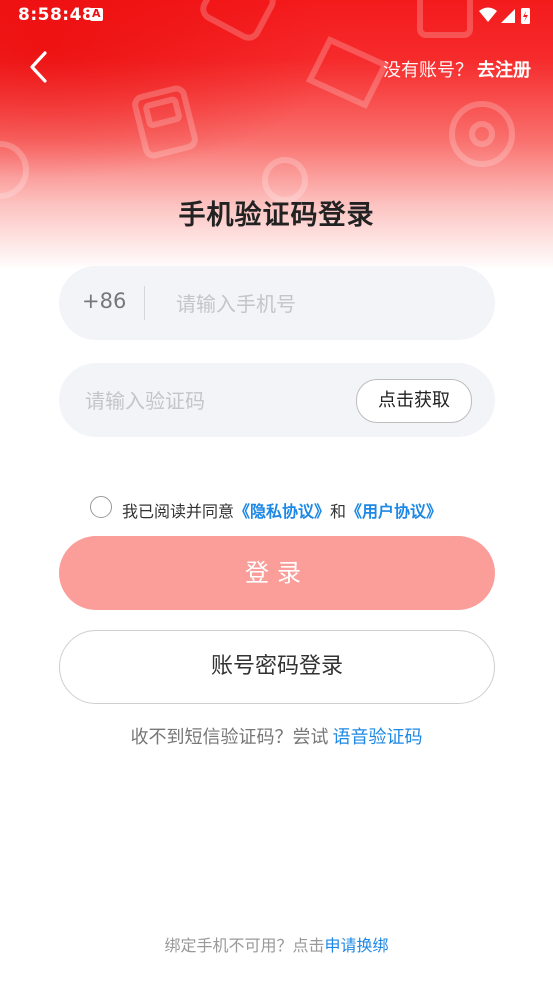 This screenshot has height=984, width=553. Describe the element at coordinates (414, 401) in the screenshot. I see `get-code-button: 点击获取` at that location.